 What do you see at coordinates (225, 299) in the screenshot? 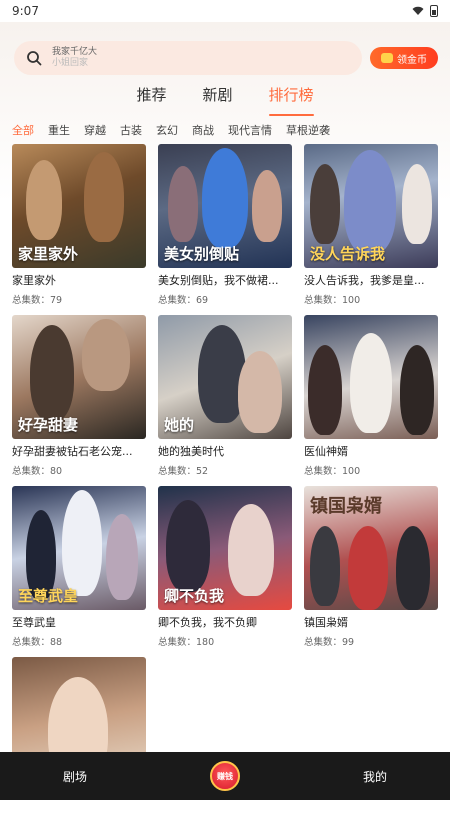
I see `episode-count: 总集数：69` at bounding box center [225, 299].